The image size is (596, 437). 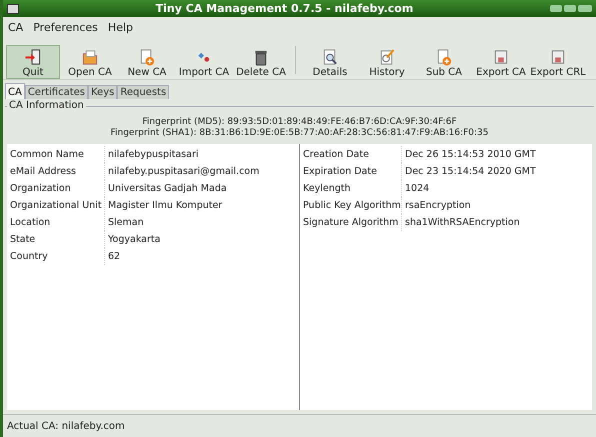 What do you see at coordinates (56, 171) in the screenshot?
I see `table-cell: eMail Address` at bounding box center [56, 171].